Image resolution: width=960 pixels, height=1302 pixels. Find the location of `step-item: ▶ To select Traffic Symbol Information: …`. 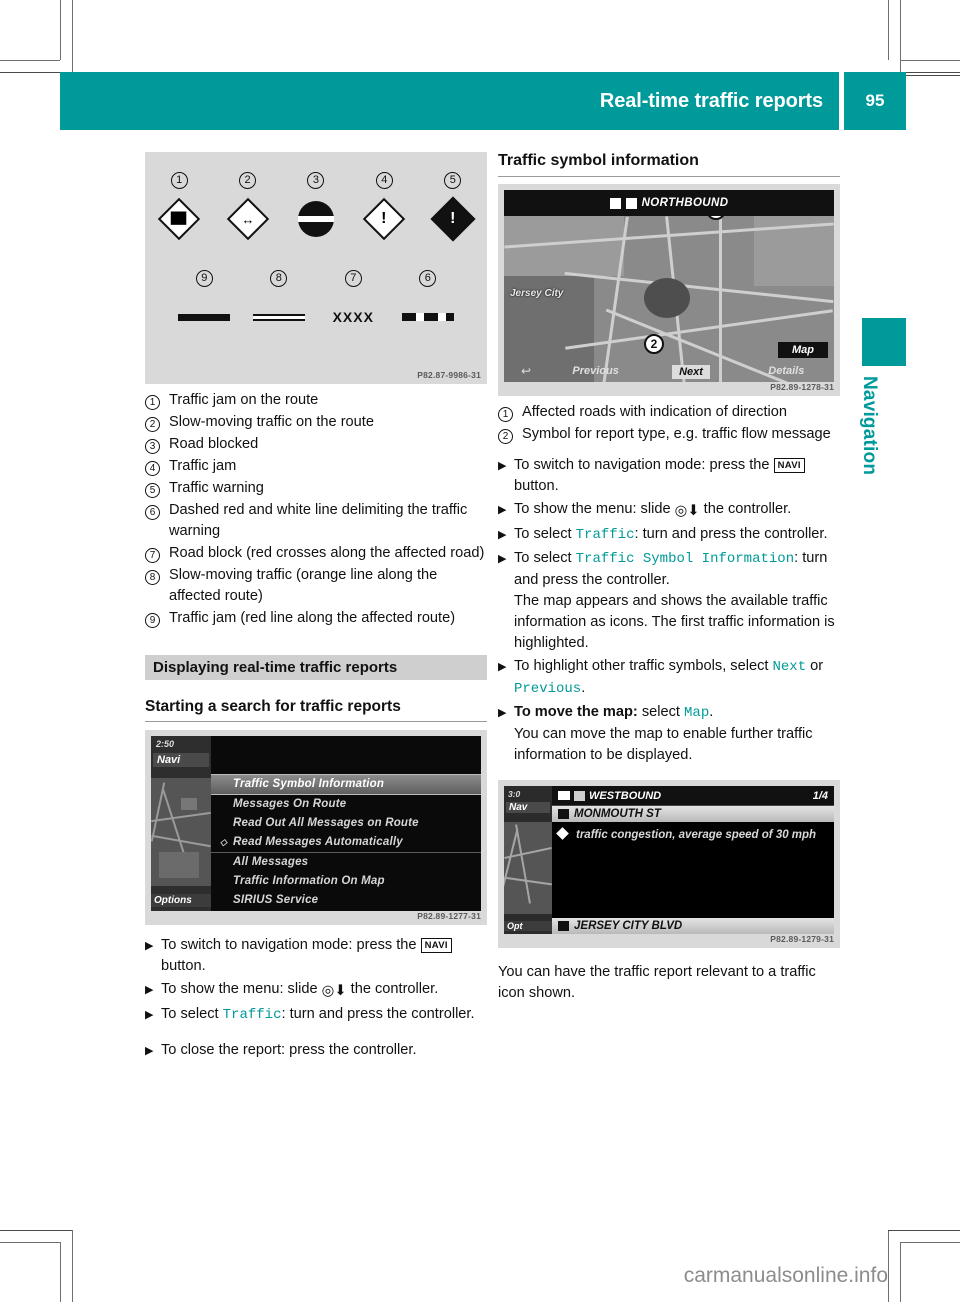

step-item: ▶ To select Traffic Symbol Information: … is located at coordinates (669, 601).